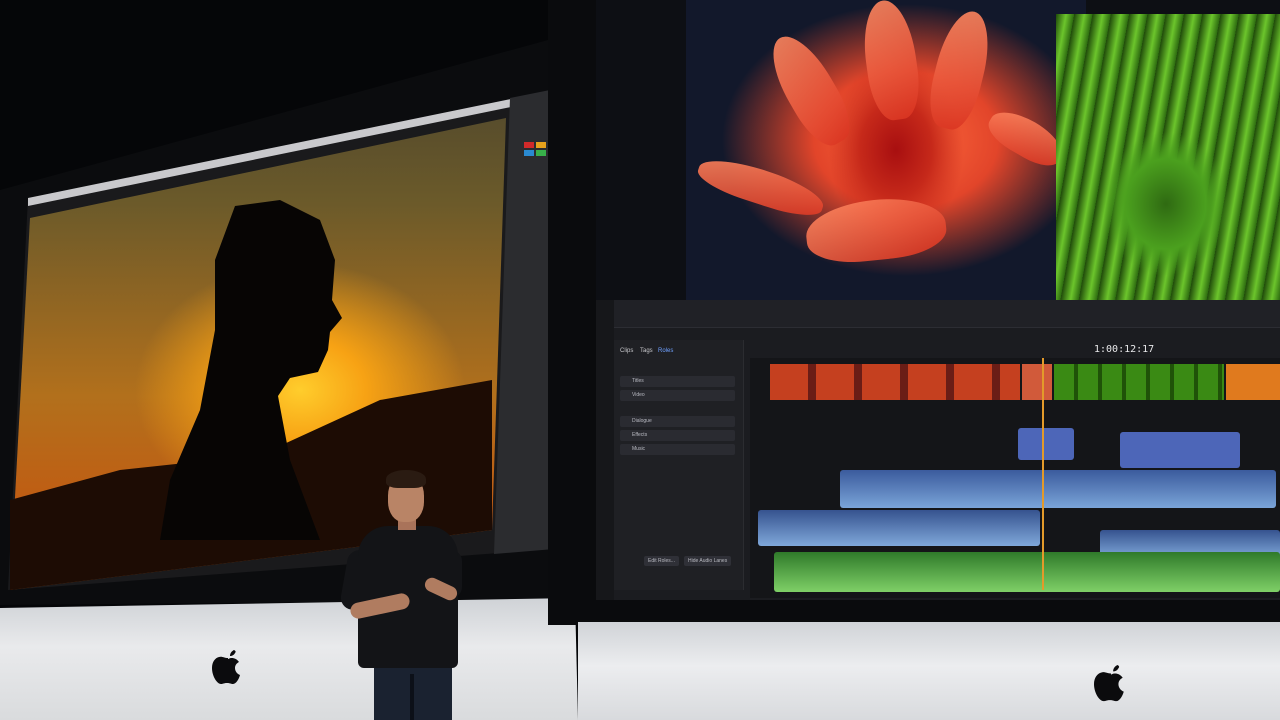  What do you see at coordinates (529, 145) in the screenshot?
I see `swatch-red` at bounding box center [529, 145].